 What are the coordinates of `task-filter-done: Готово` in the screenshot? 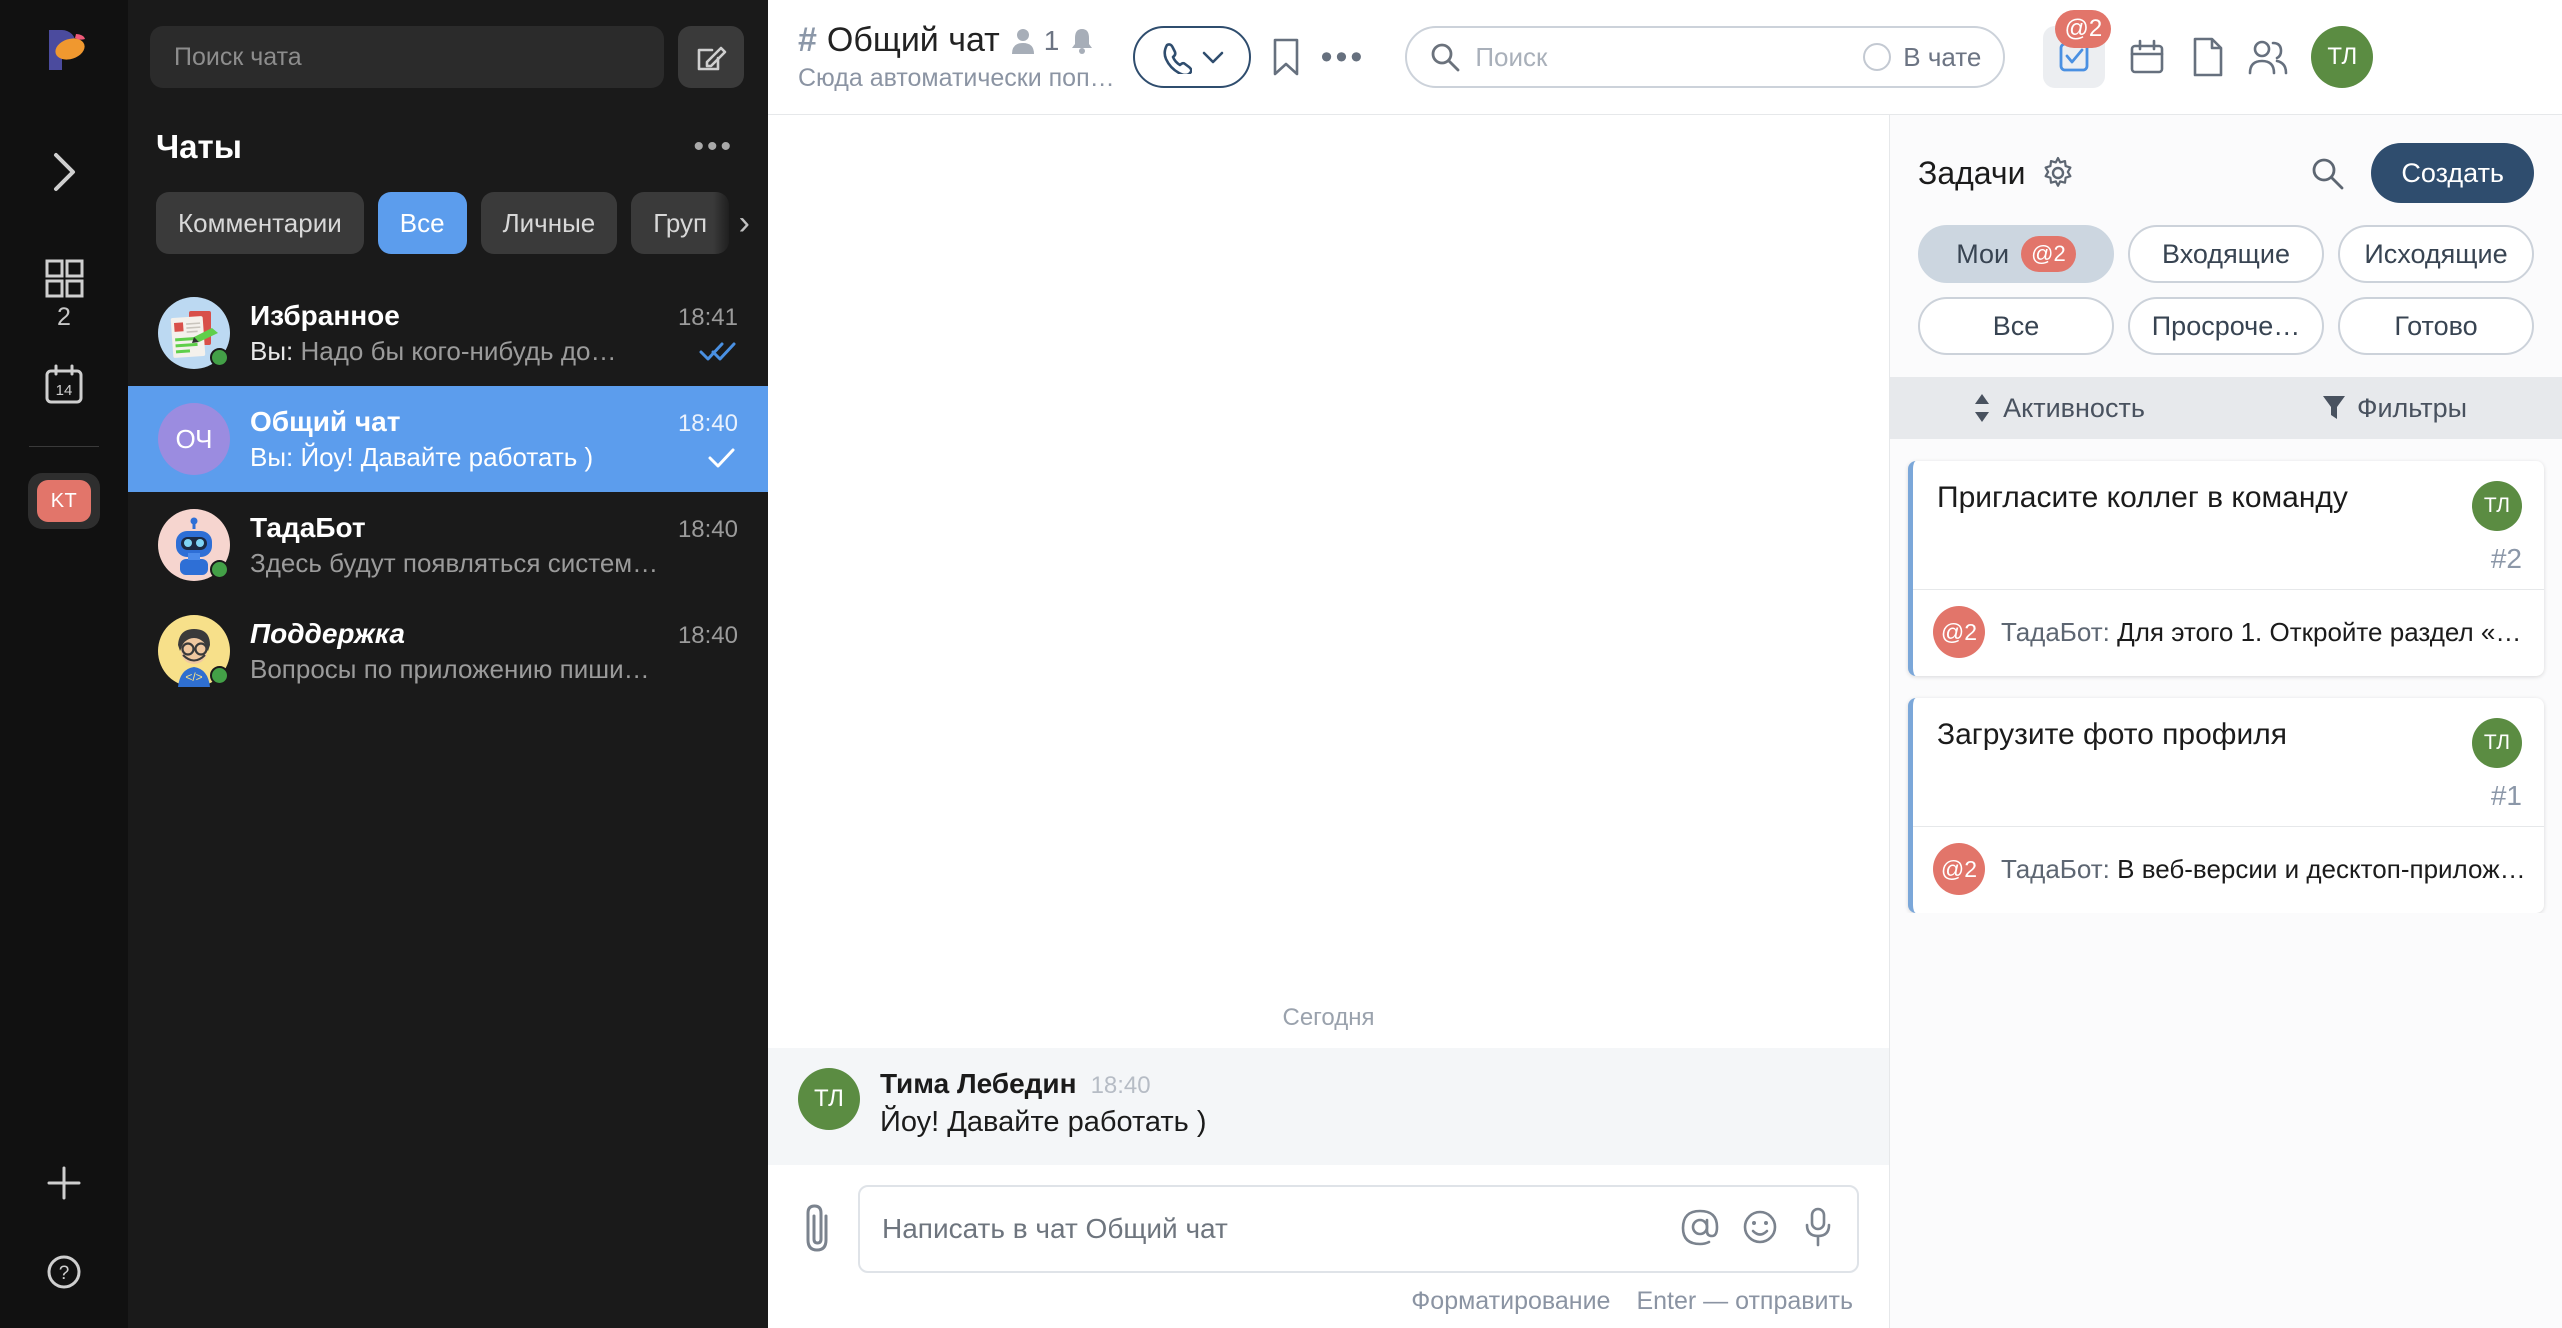 It's located at (2436, 326).